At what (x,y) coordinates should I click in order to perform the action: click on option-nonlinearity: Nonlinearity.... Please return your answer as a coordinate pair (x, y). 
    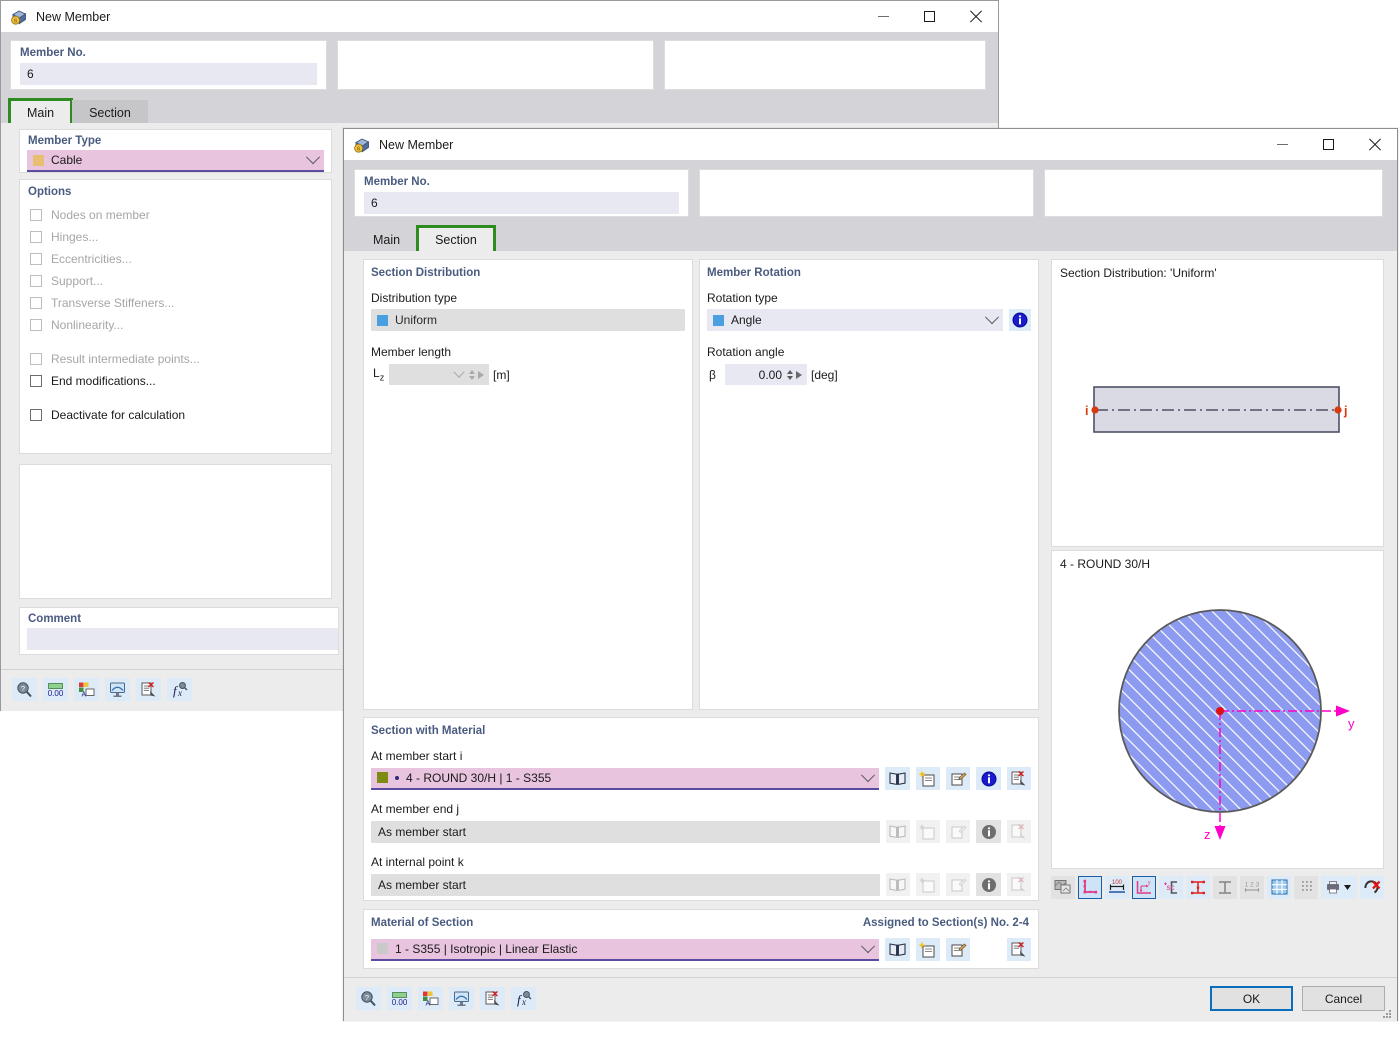
    Looking at the image, I should click on (180, 325).